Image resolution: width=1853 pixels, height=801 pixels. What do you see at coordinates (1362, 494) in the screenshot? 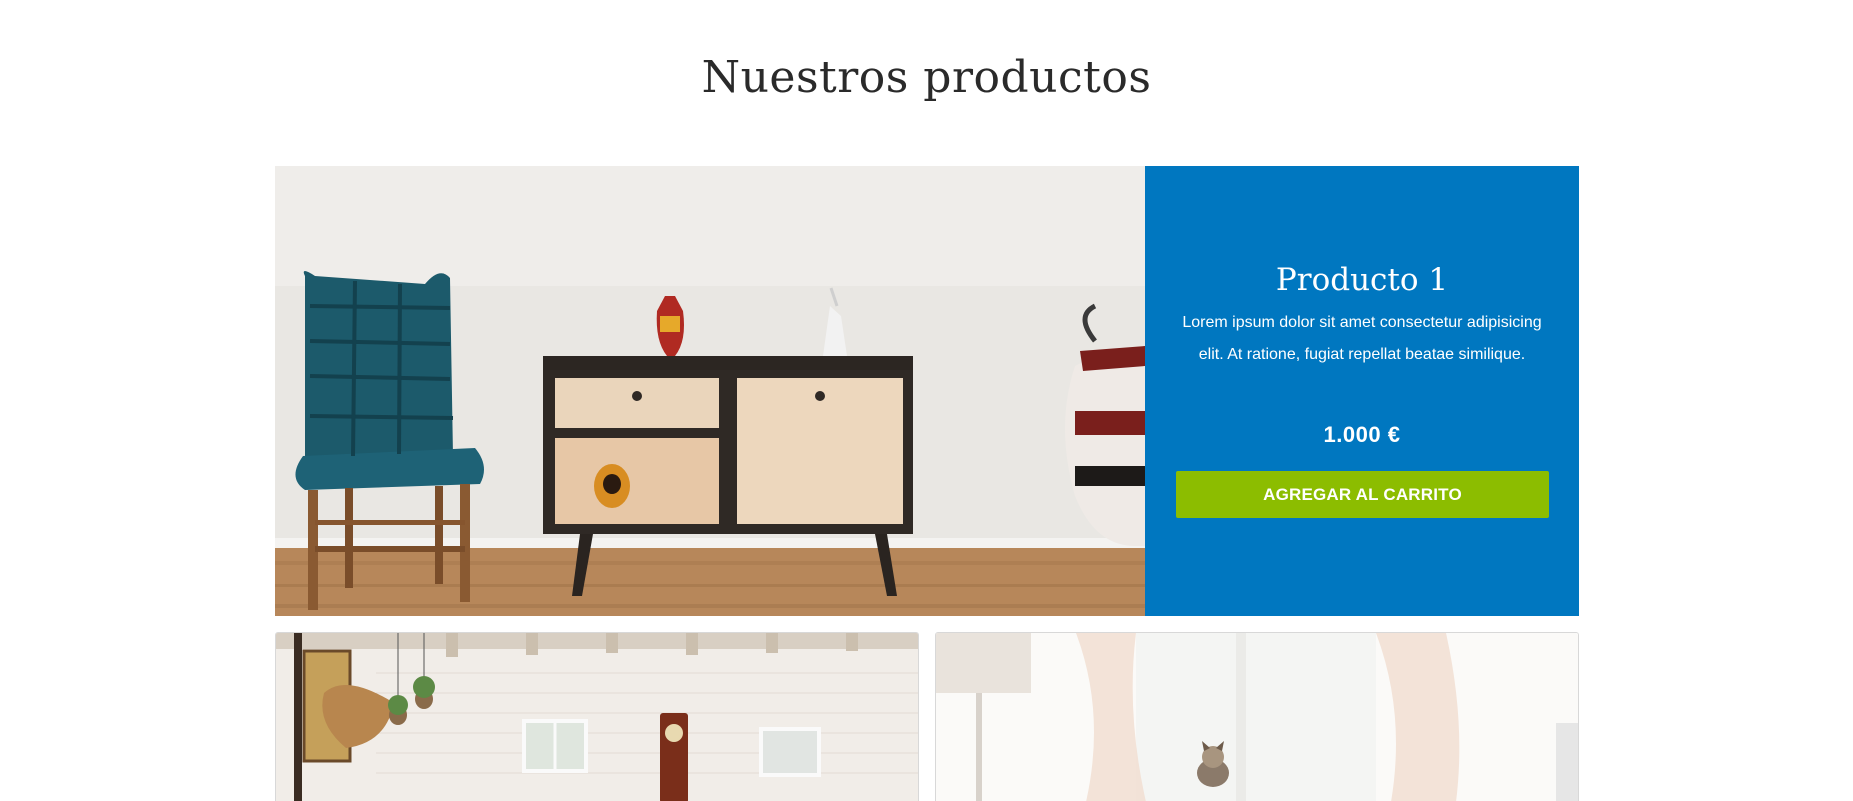
I see `add-to-cart-button: AGREGAR AL CARRITO` at bounding box center [1362, 494].